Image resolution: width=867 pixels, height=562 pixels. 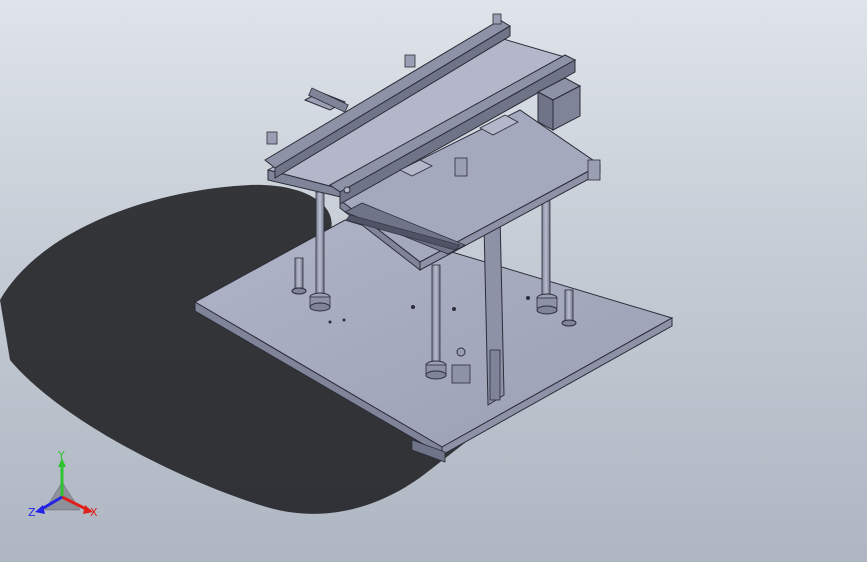 What do you see at coordinates (94, 512) in the screenshot?
I see `x-axis-label: X` at bounding box center [94, 512].